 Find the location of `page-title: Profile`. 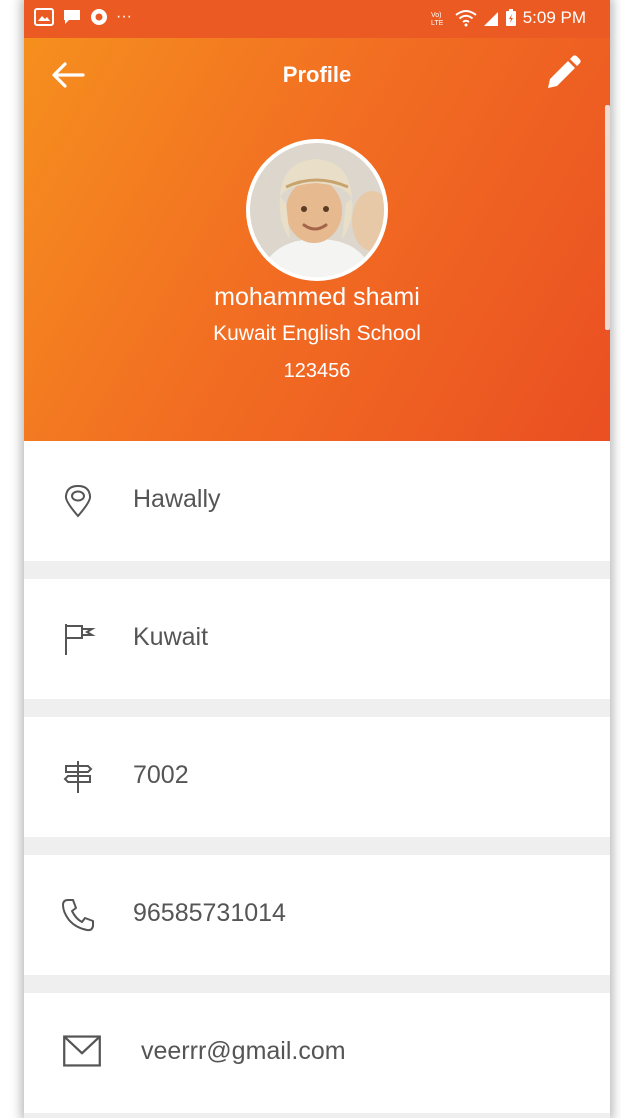

page-title: Profile is located at coordinates (317, 74).